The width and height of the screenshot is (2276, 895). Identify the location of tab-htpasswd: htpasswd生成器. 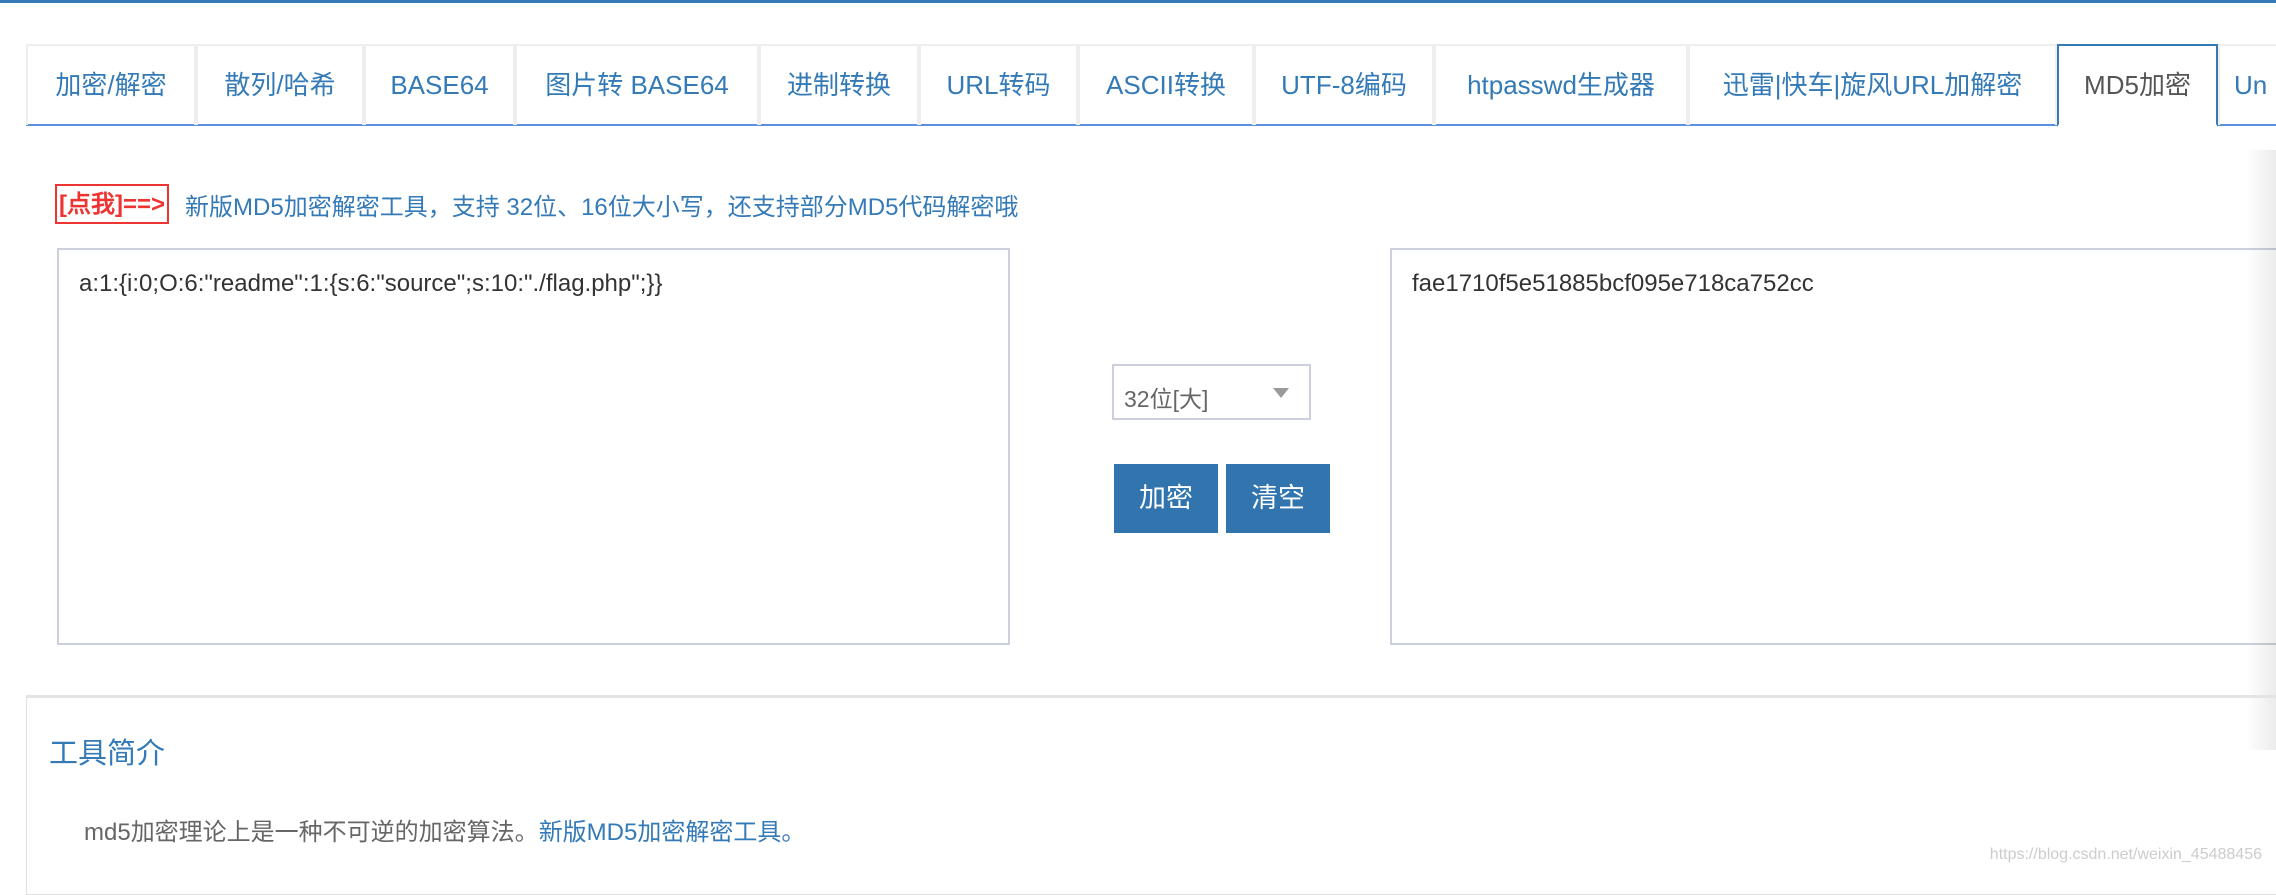
(1561, 84).